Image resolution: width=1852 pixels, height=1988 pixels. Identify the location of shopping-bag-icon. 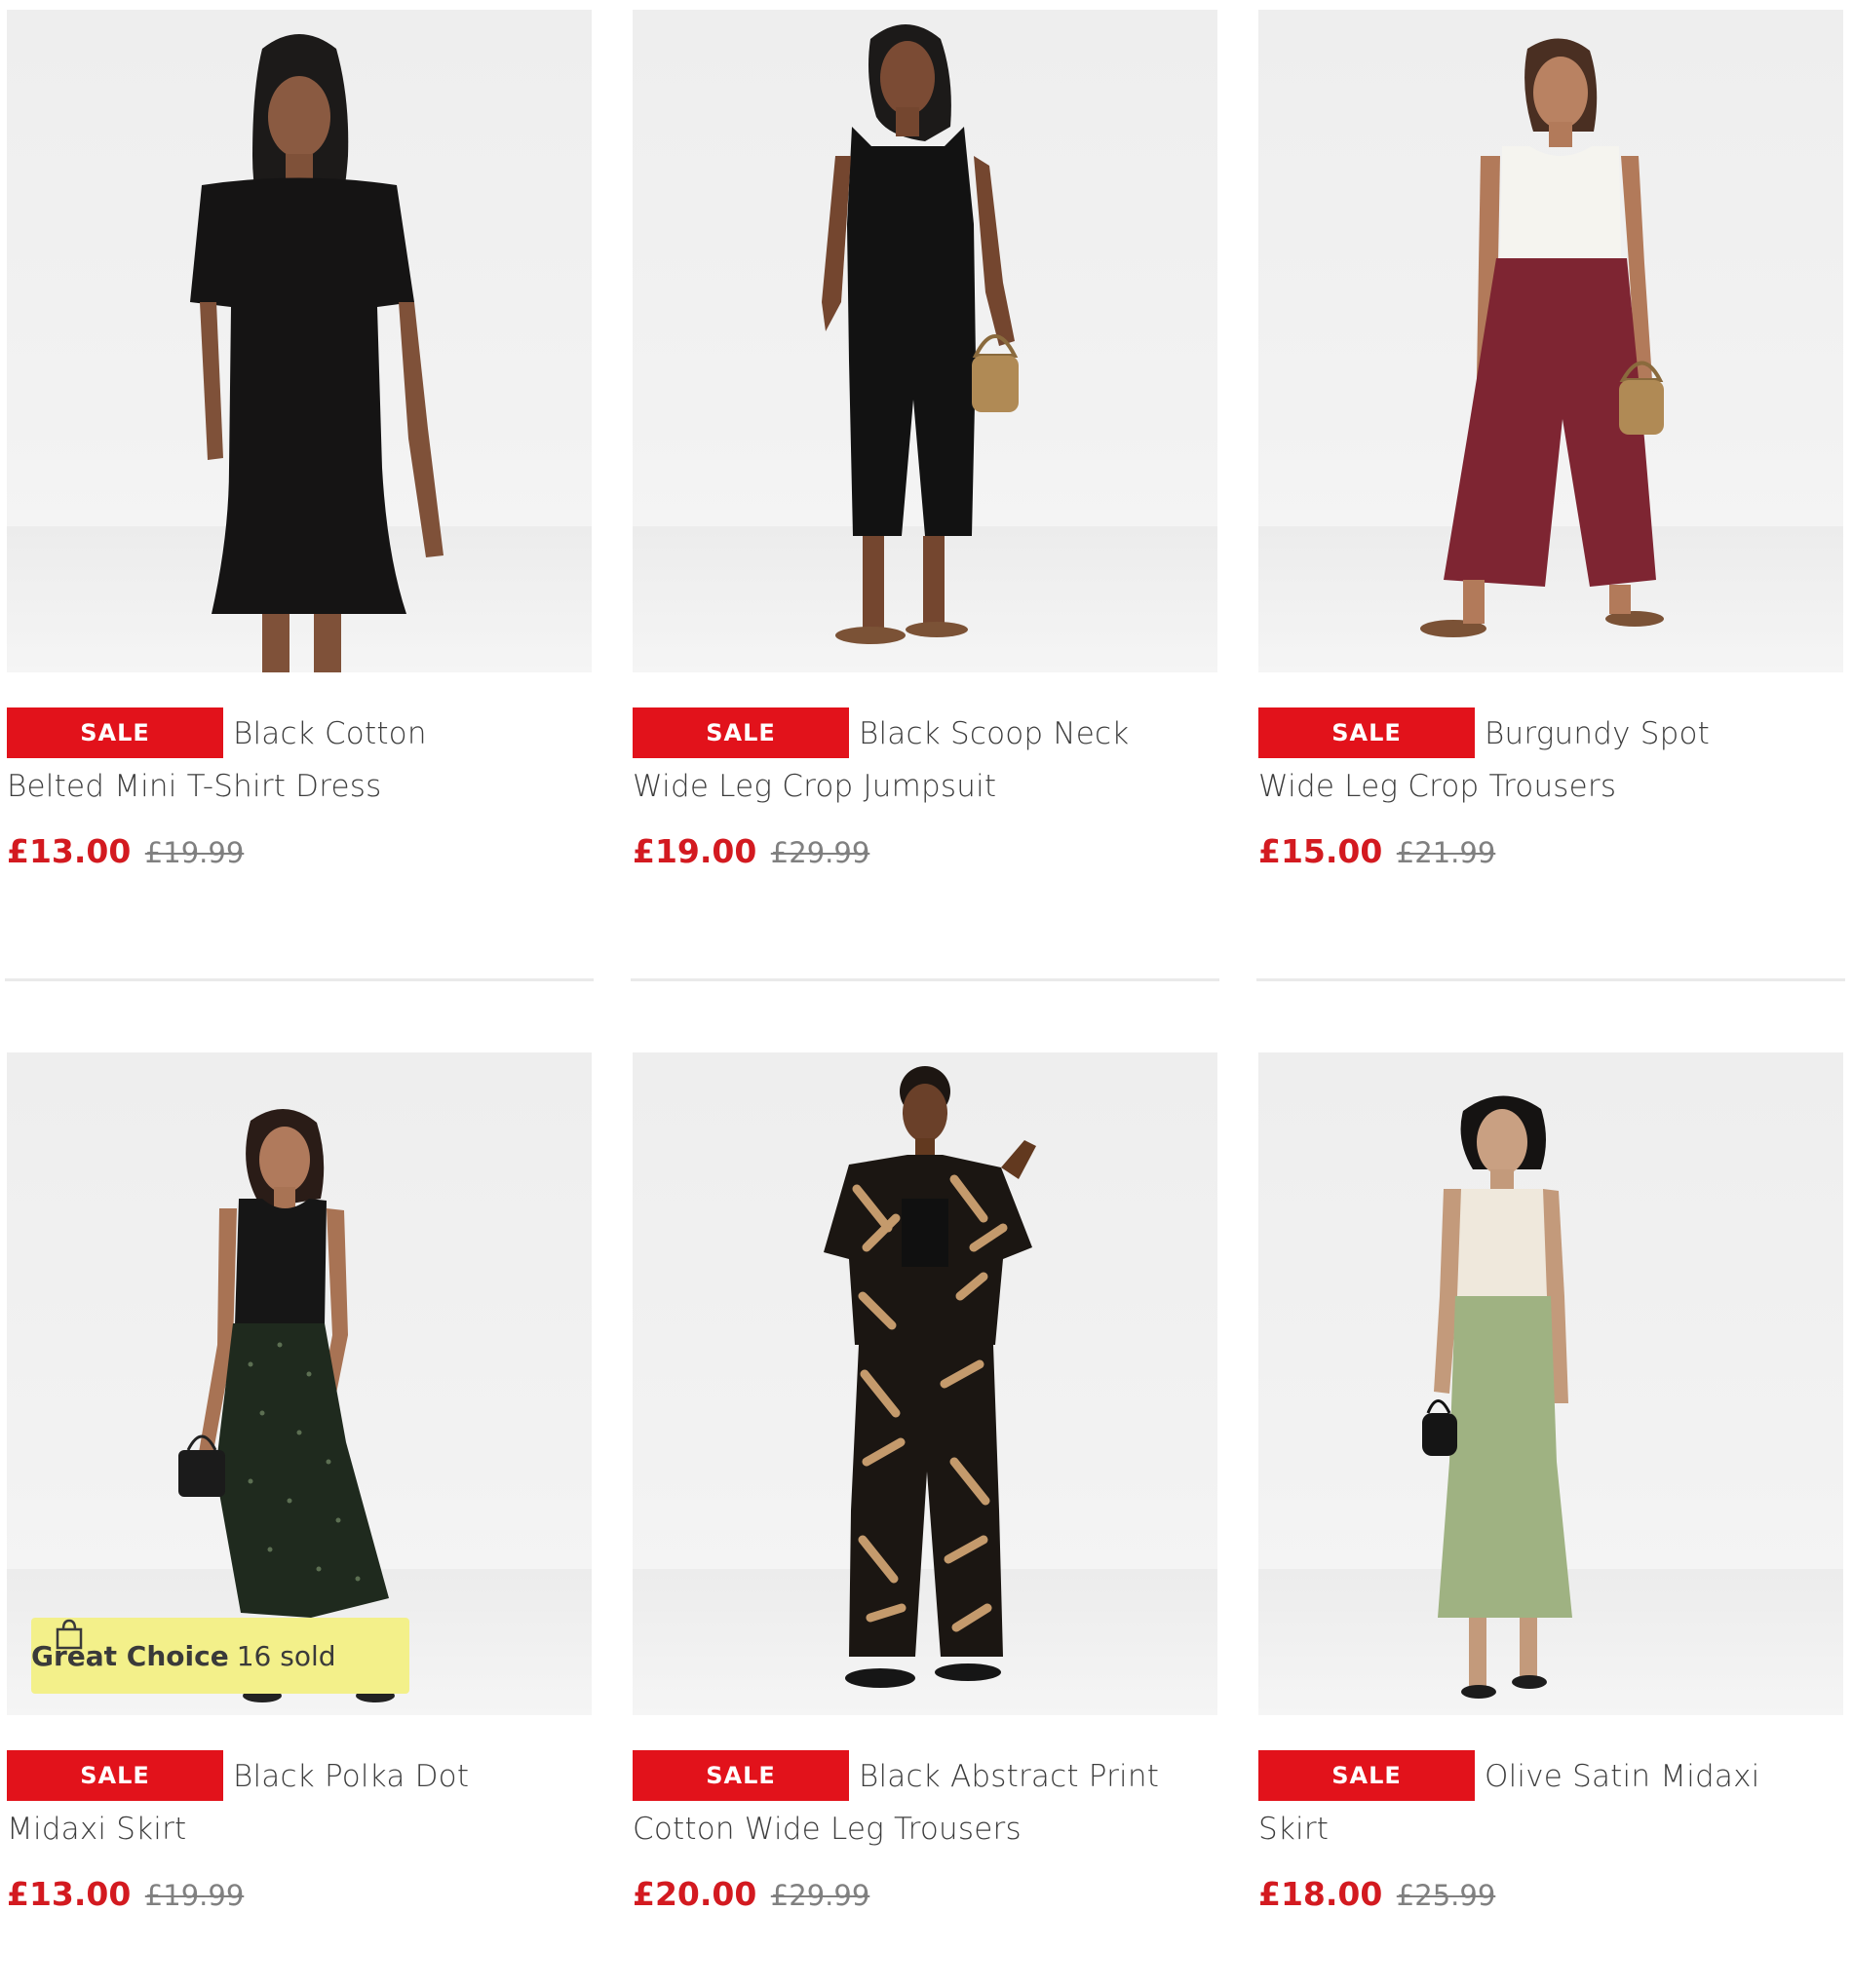
(69, 1634).